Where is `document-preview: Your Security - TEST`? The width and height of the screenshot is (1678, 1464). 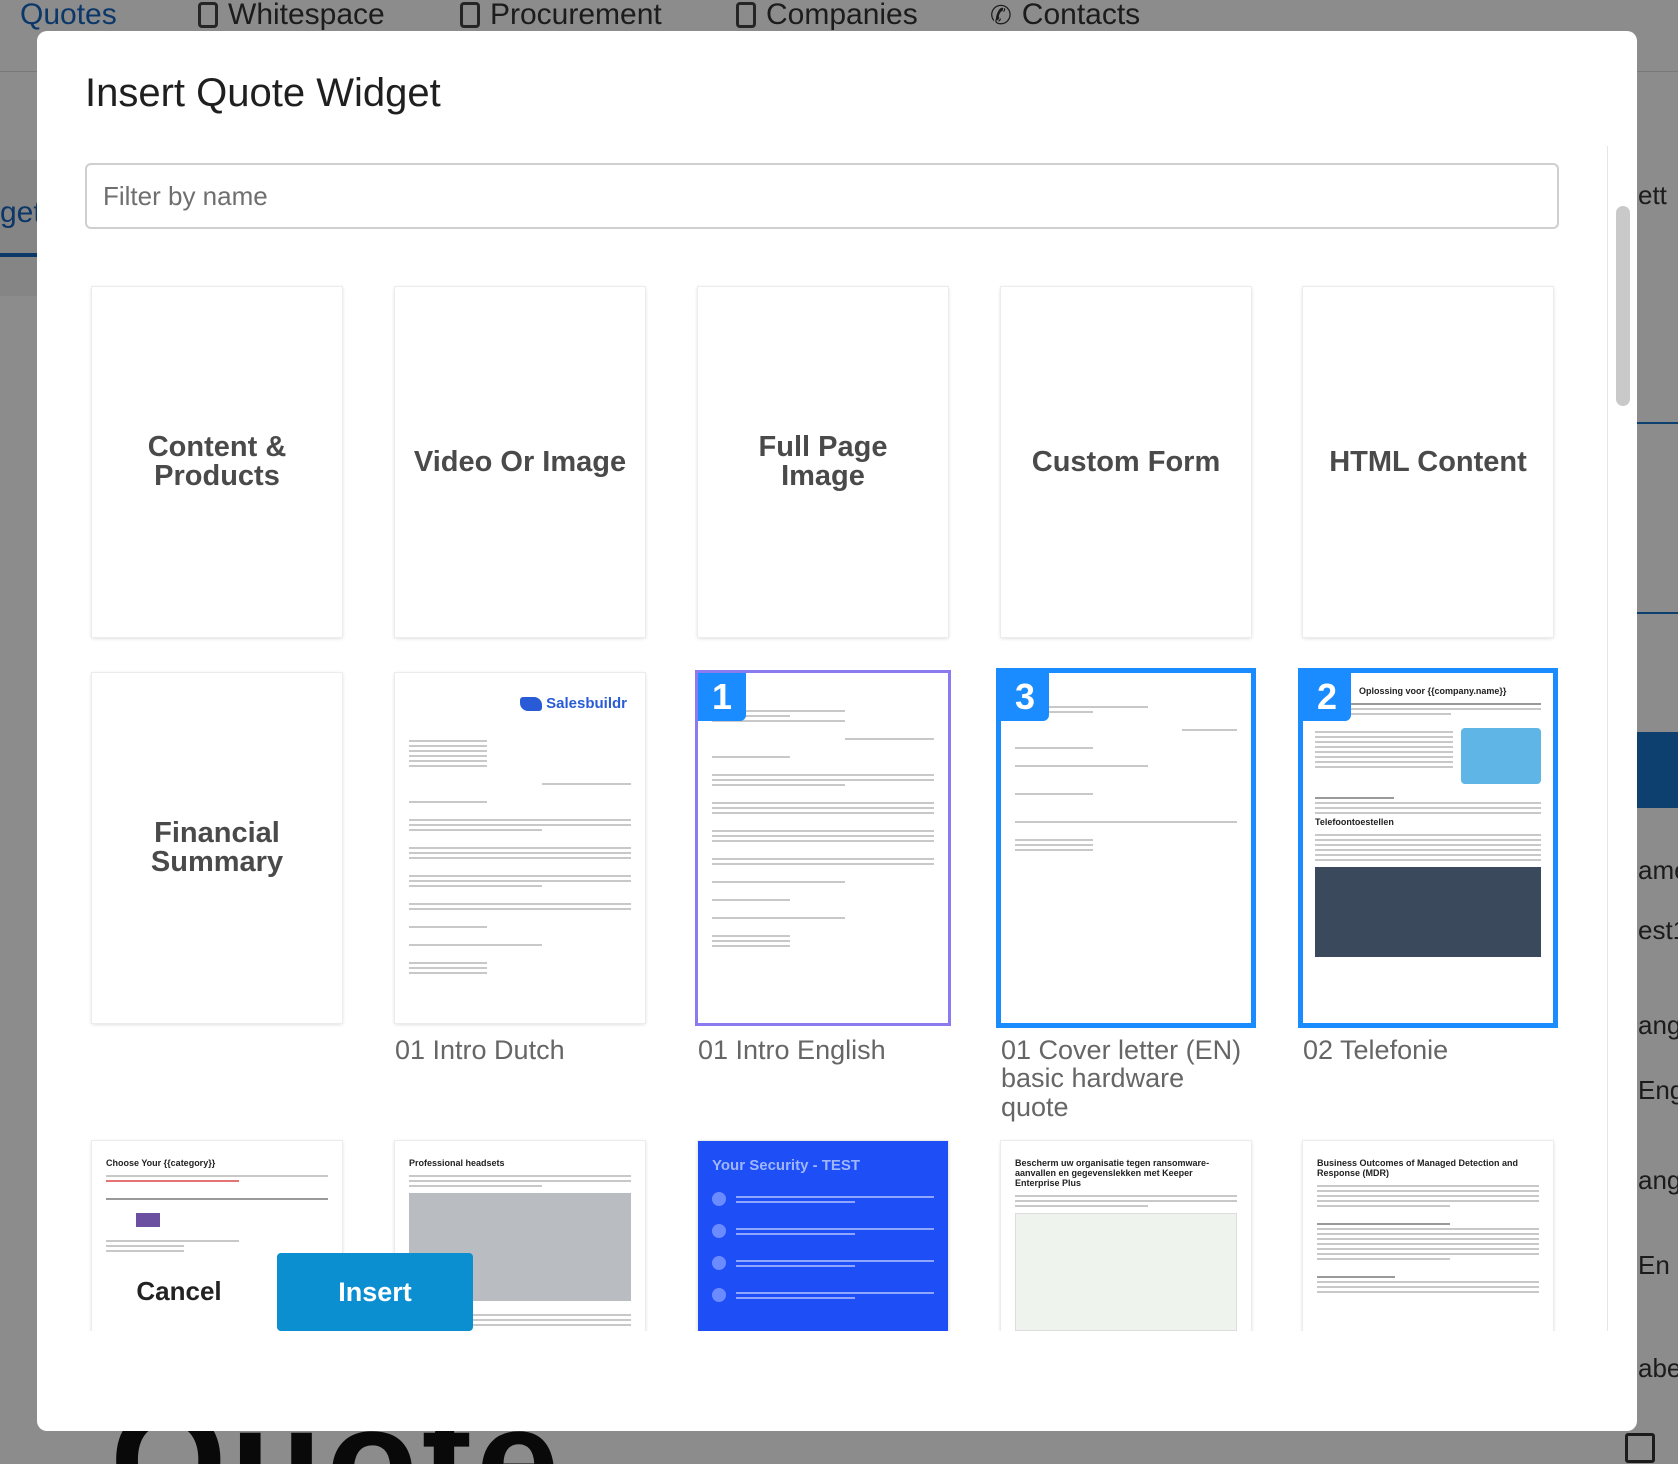 document-preview: Your Security - TEST is located at coordinates (823, 1236).